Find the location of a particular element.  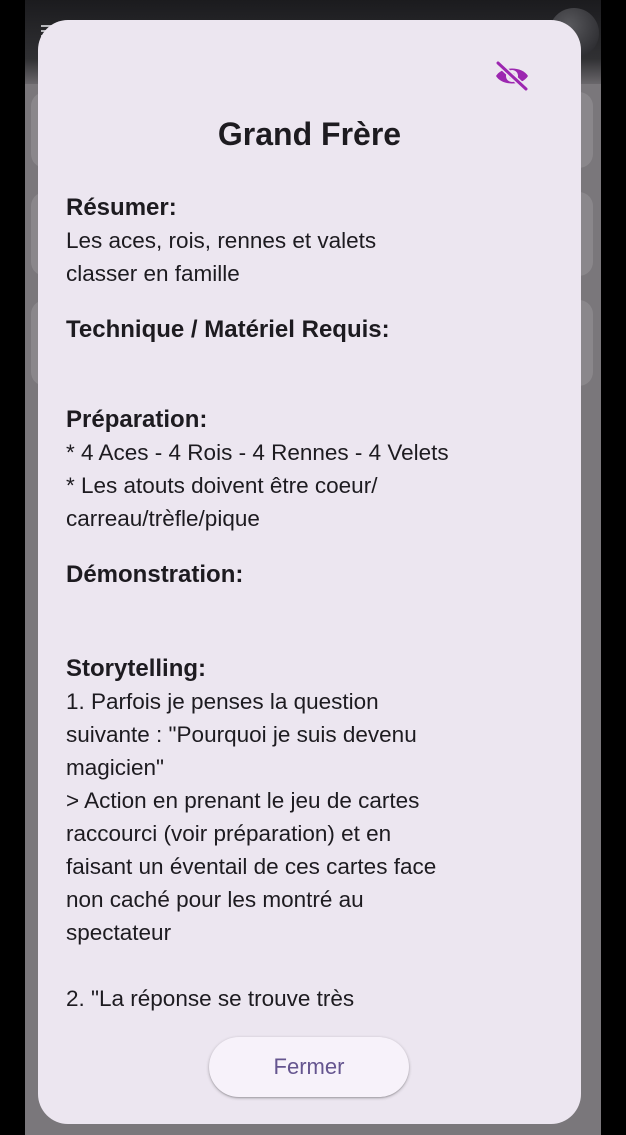

section-heading-demonstration: Démonstration: is located at coordinates (155, 574).